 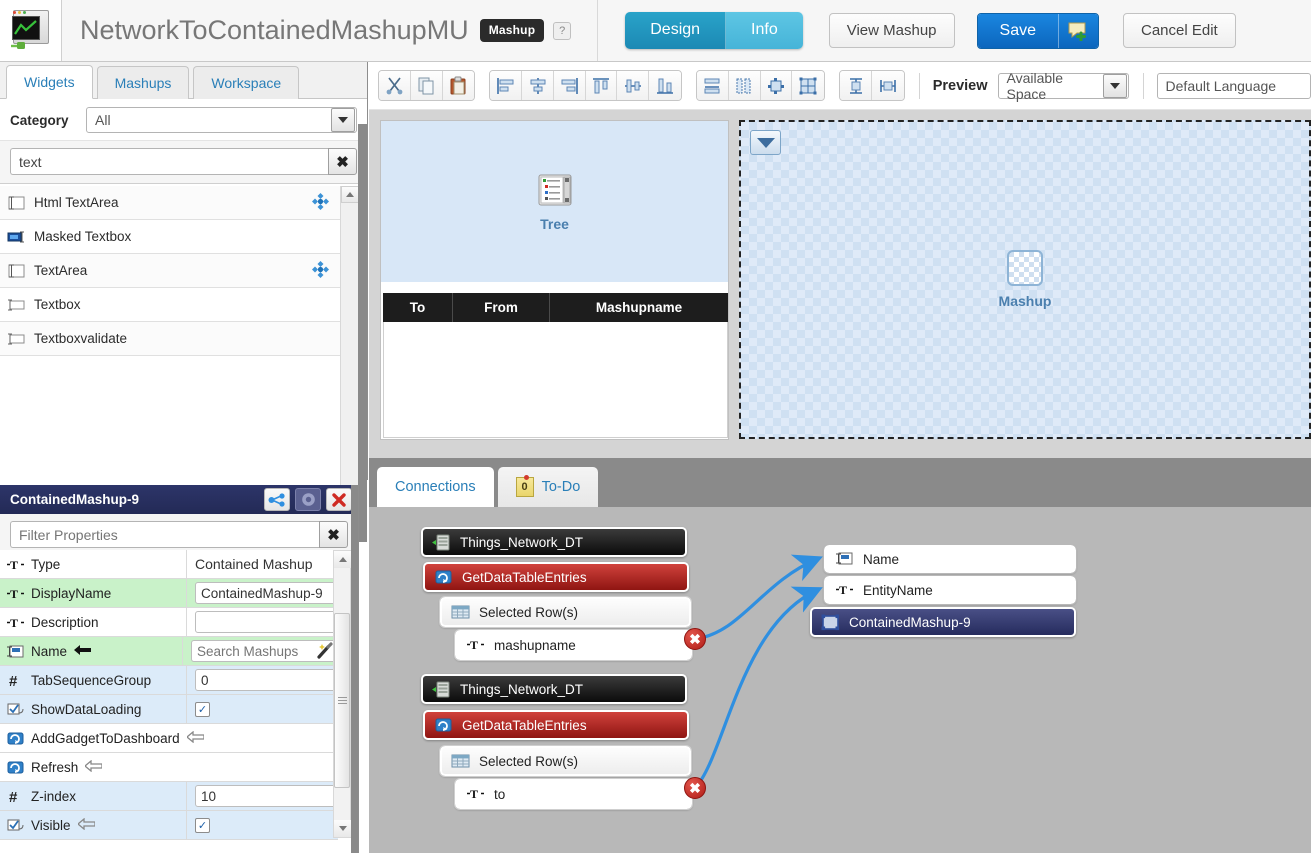 What do you see at coordinates (252, 651) in the screenshot?
I see `name-search-input` at bounding box center [252, 651].